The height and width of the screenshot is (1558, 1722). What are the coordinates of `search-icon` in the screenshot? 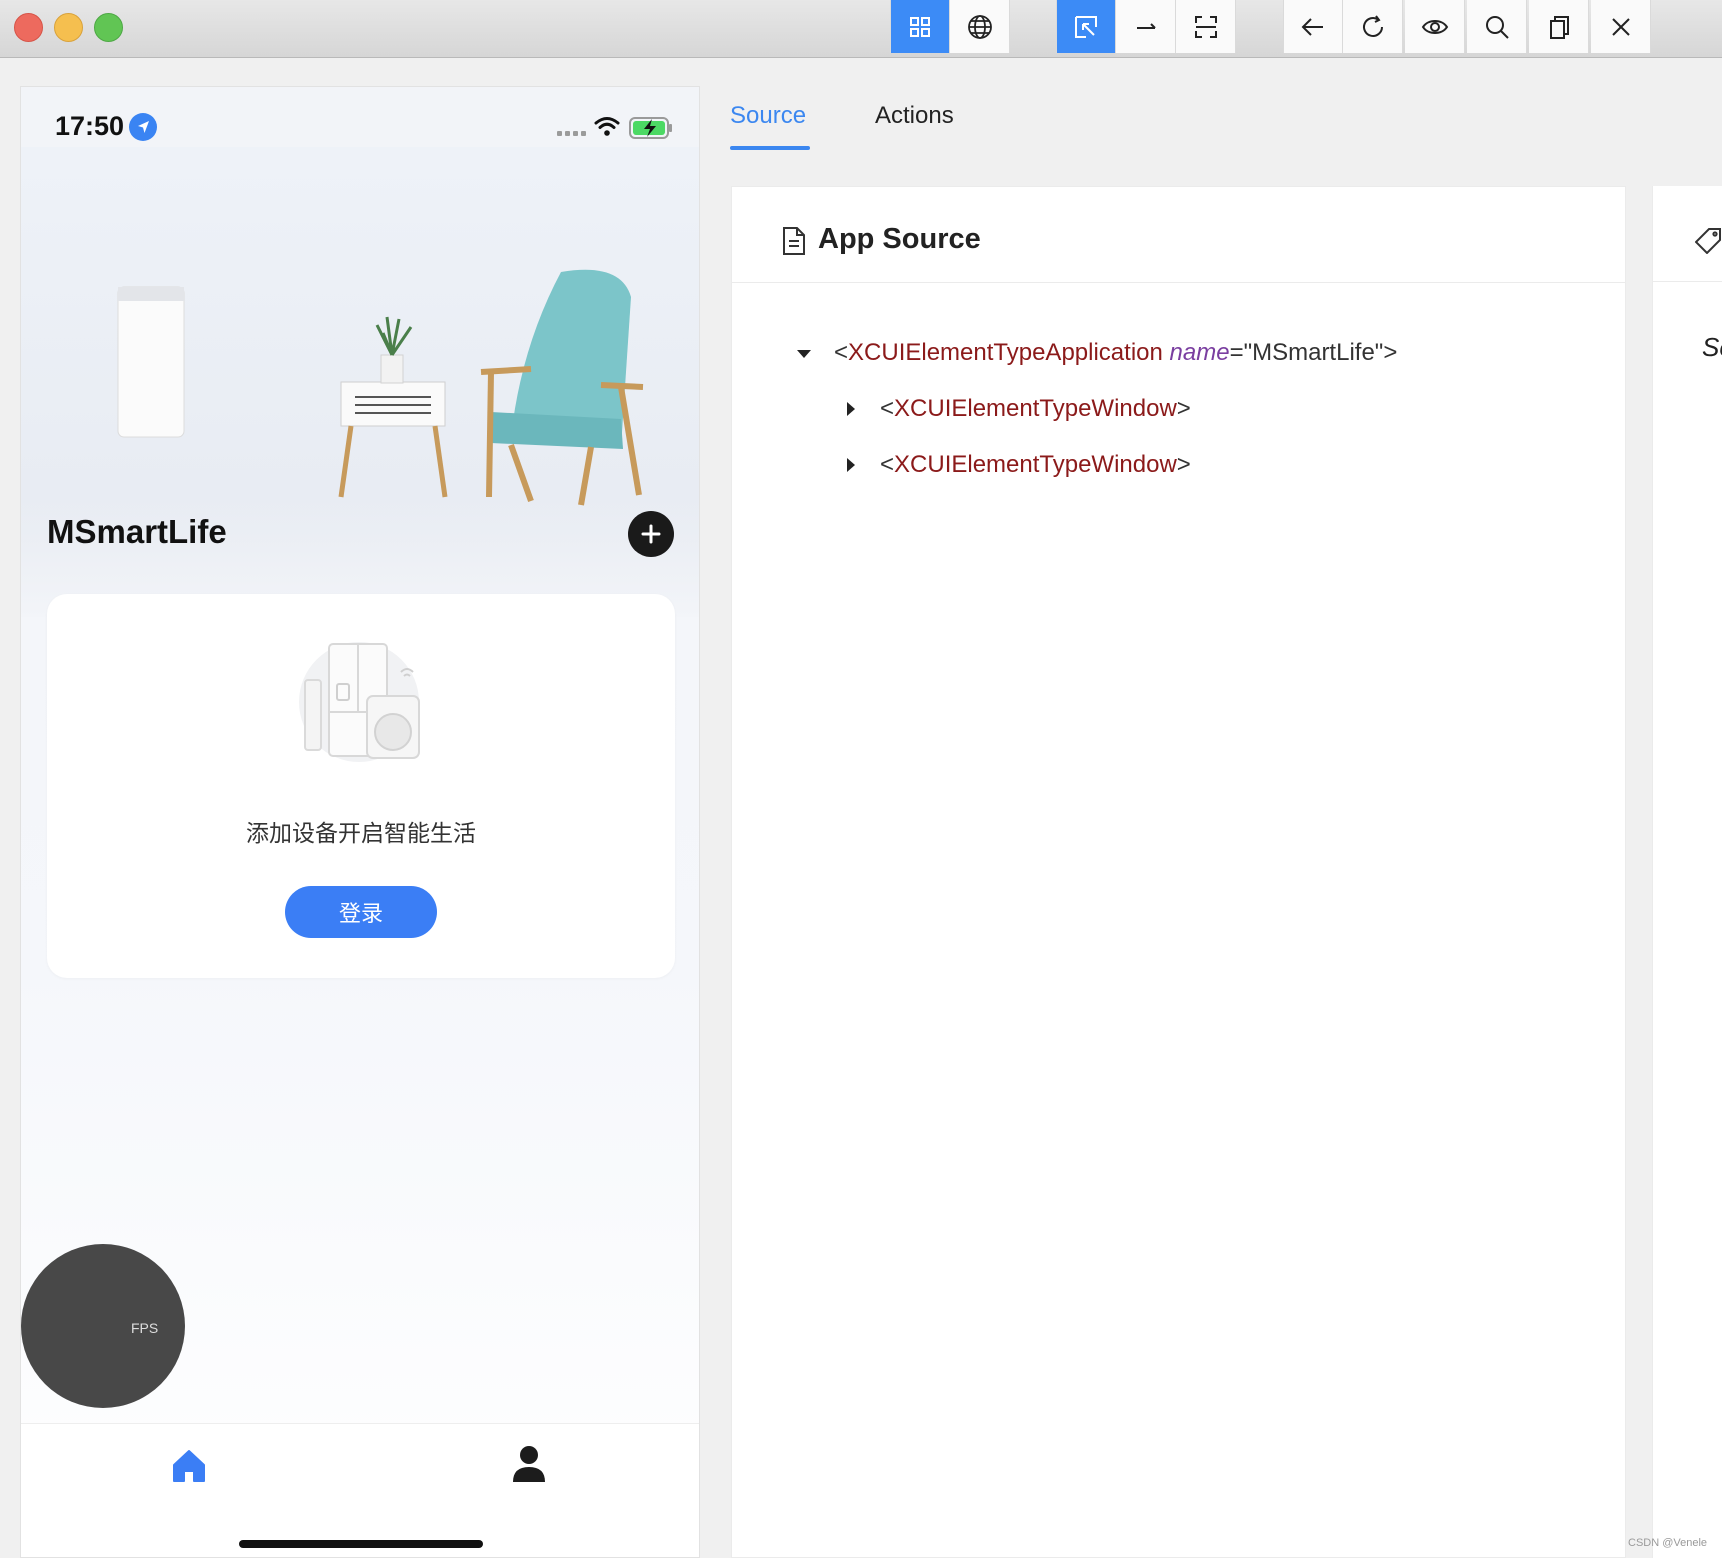 It's located at (1497, 27).